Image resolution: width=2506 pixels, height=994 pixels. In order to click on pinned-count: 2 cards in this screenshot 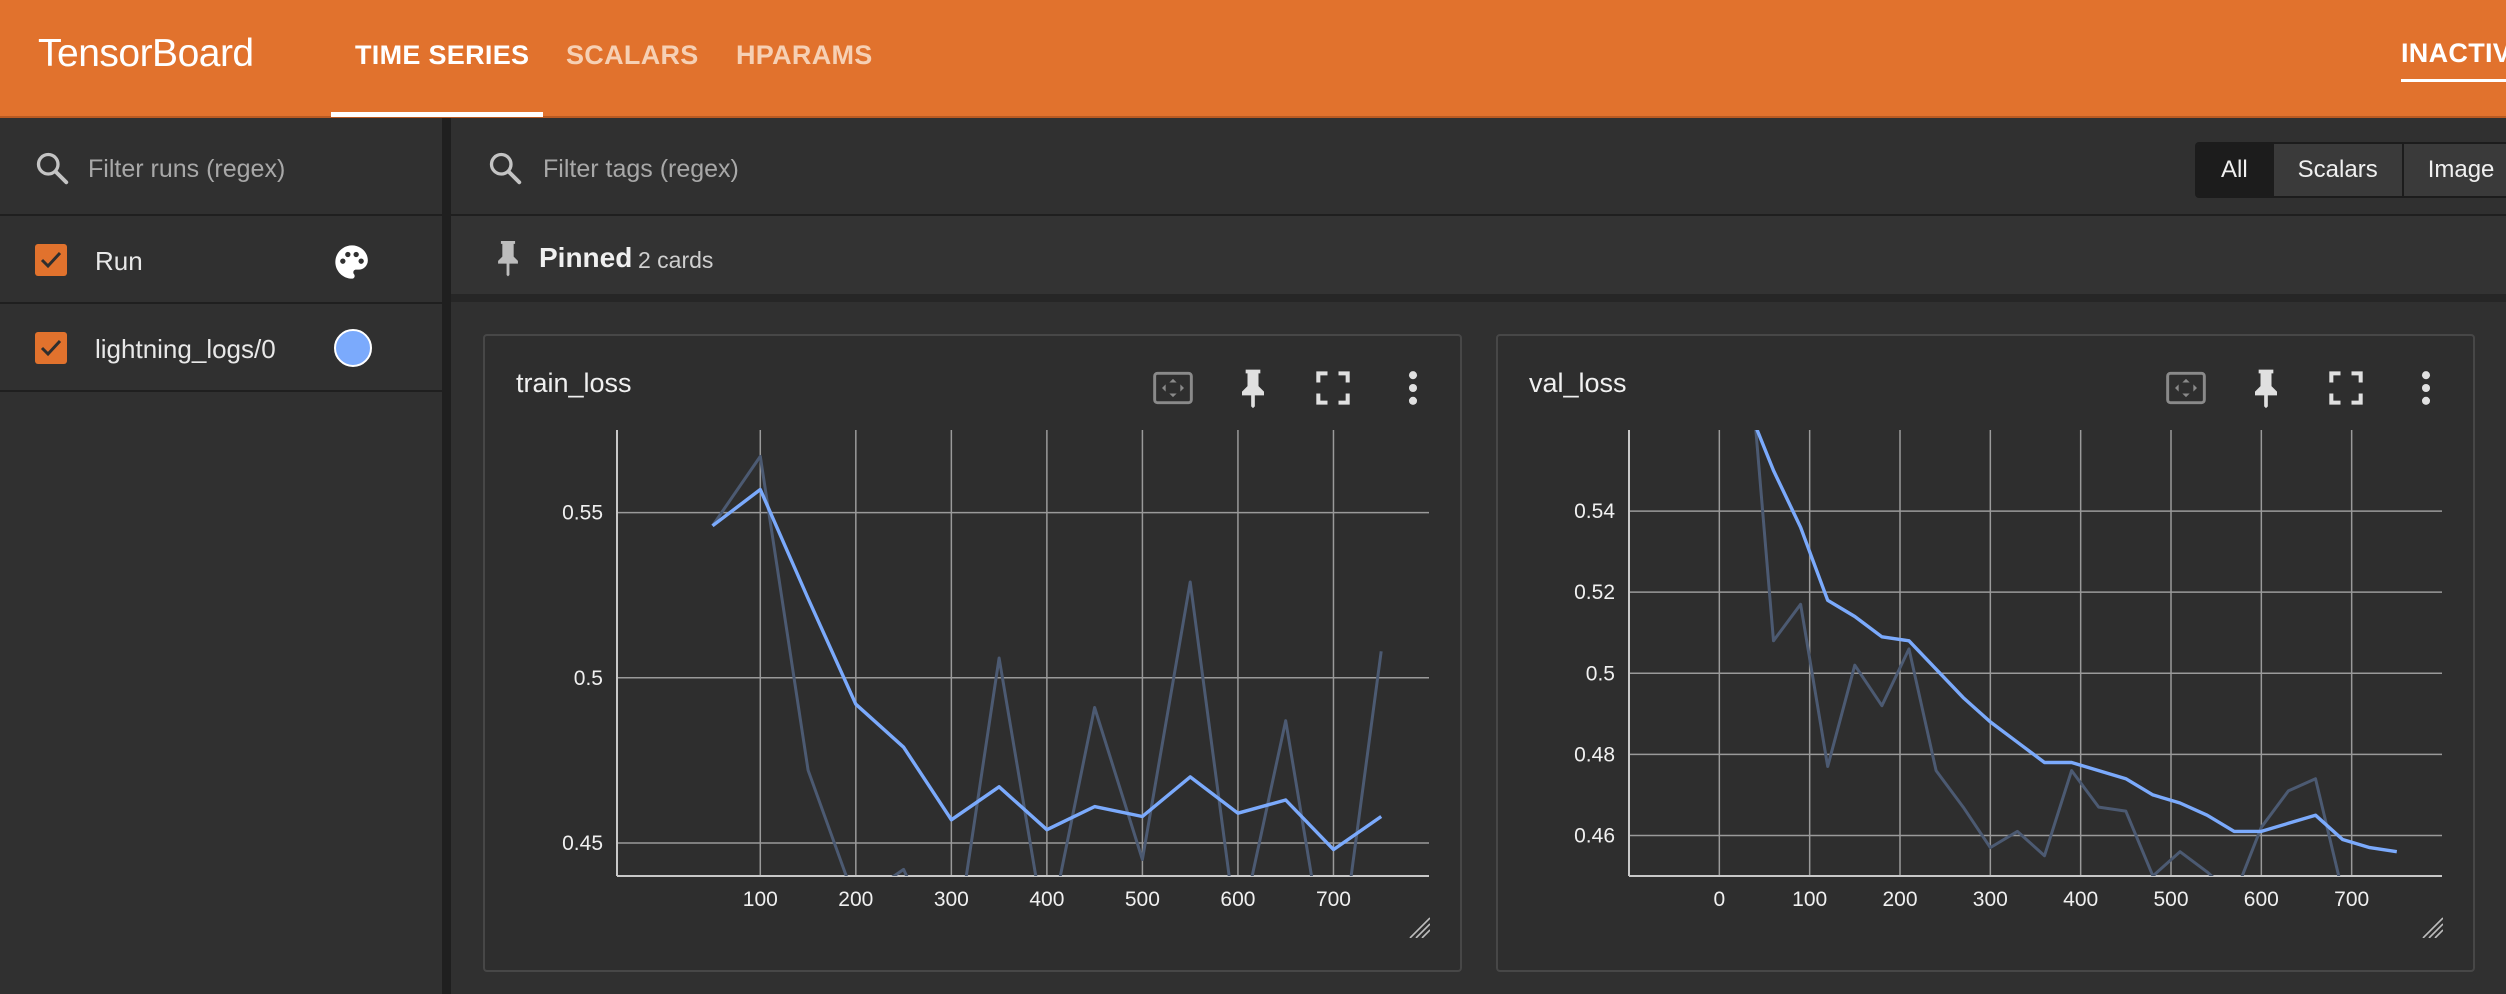, I will do `click(676, 260)`.